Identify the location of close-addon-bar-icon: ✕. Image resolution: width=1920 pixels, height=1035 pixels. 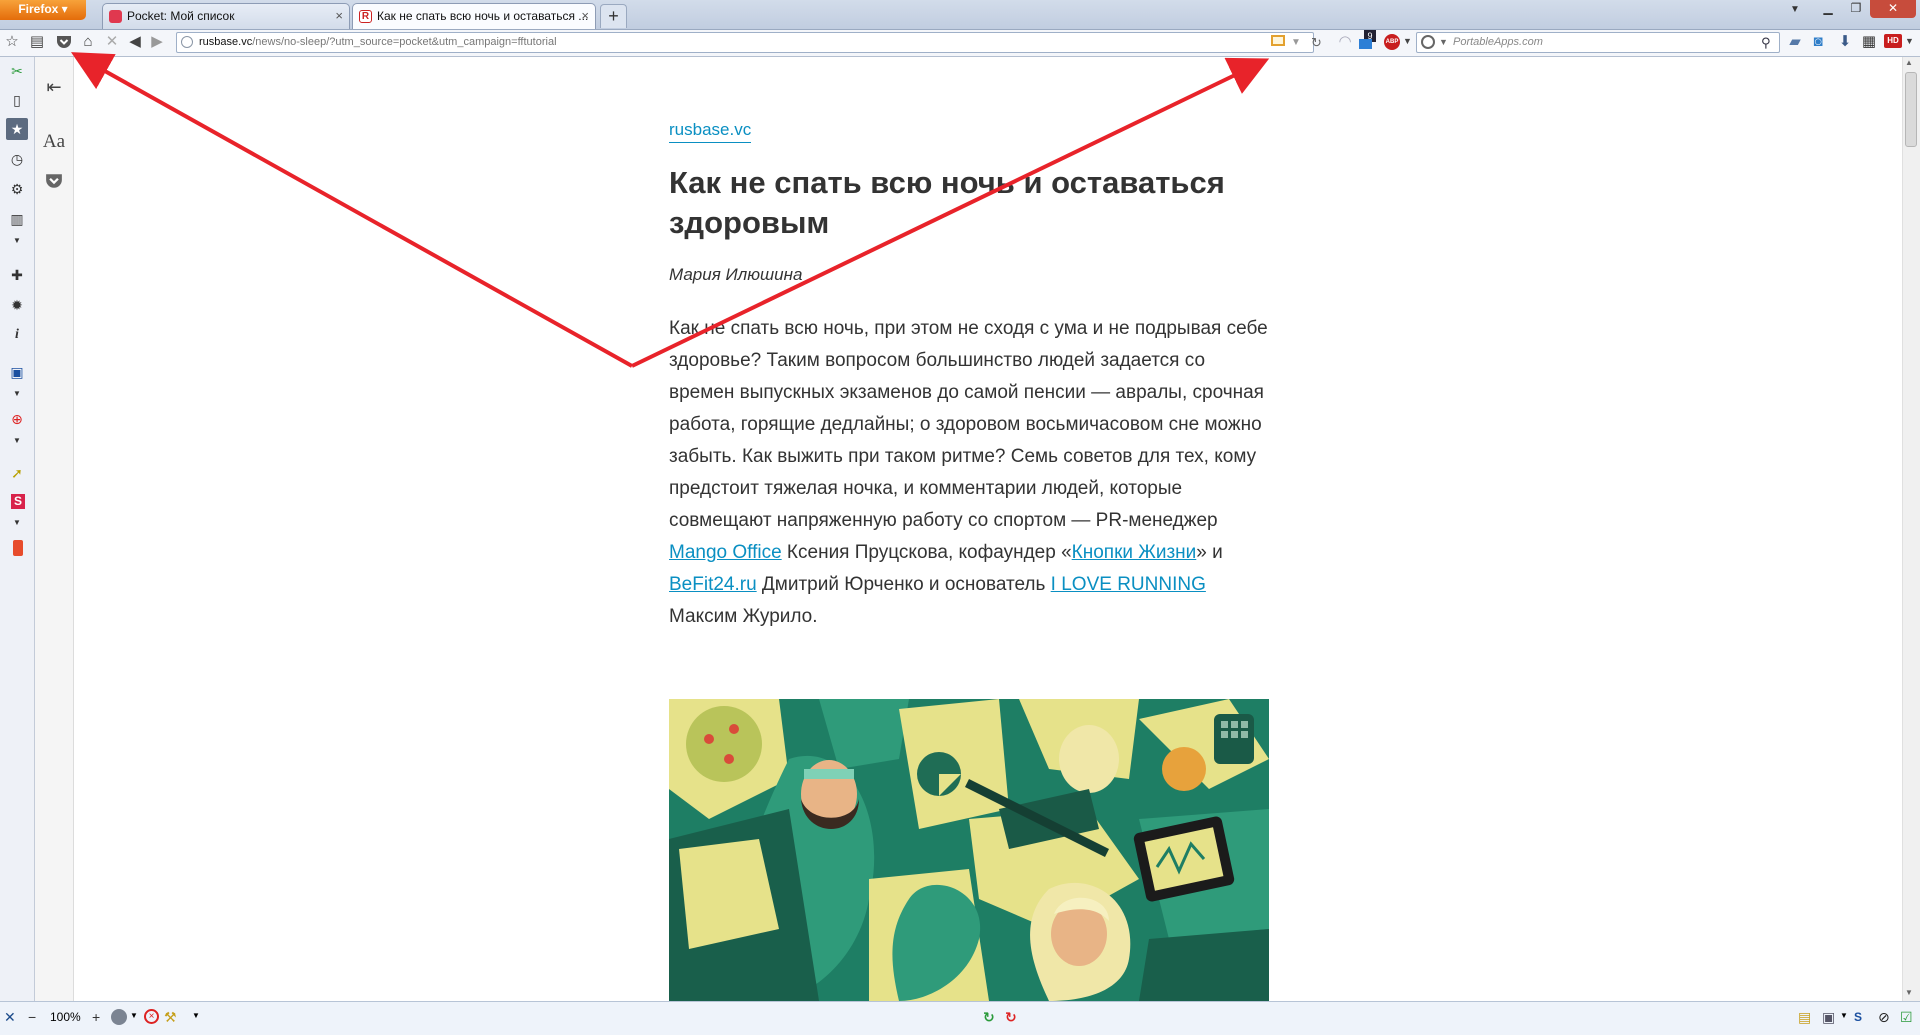
(10, 1017).